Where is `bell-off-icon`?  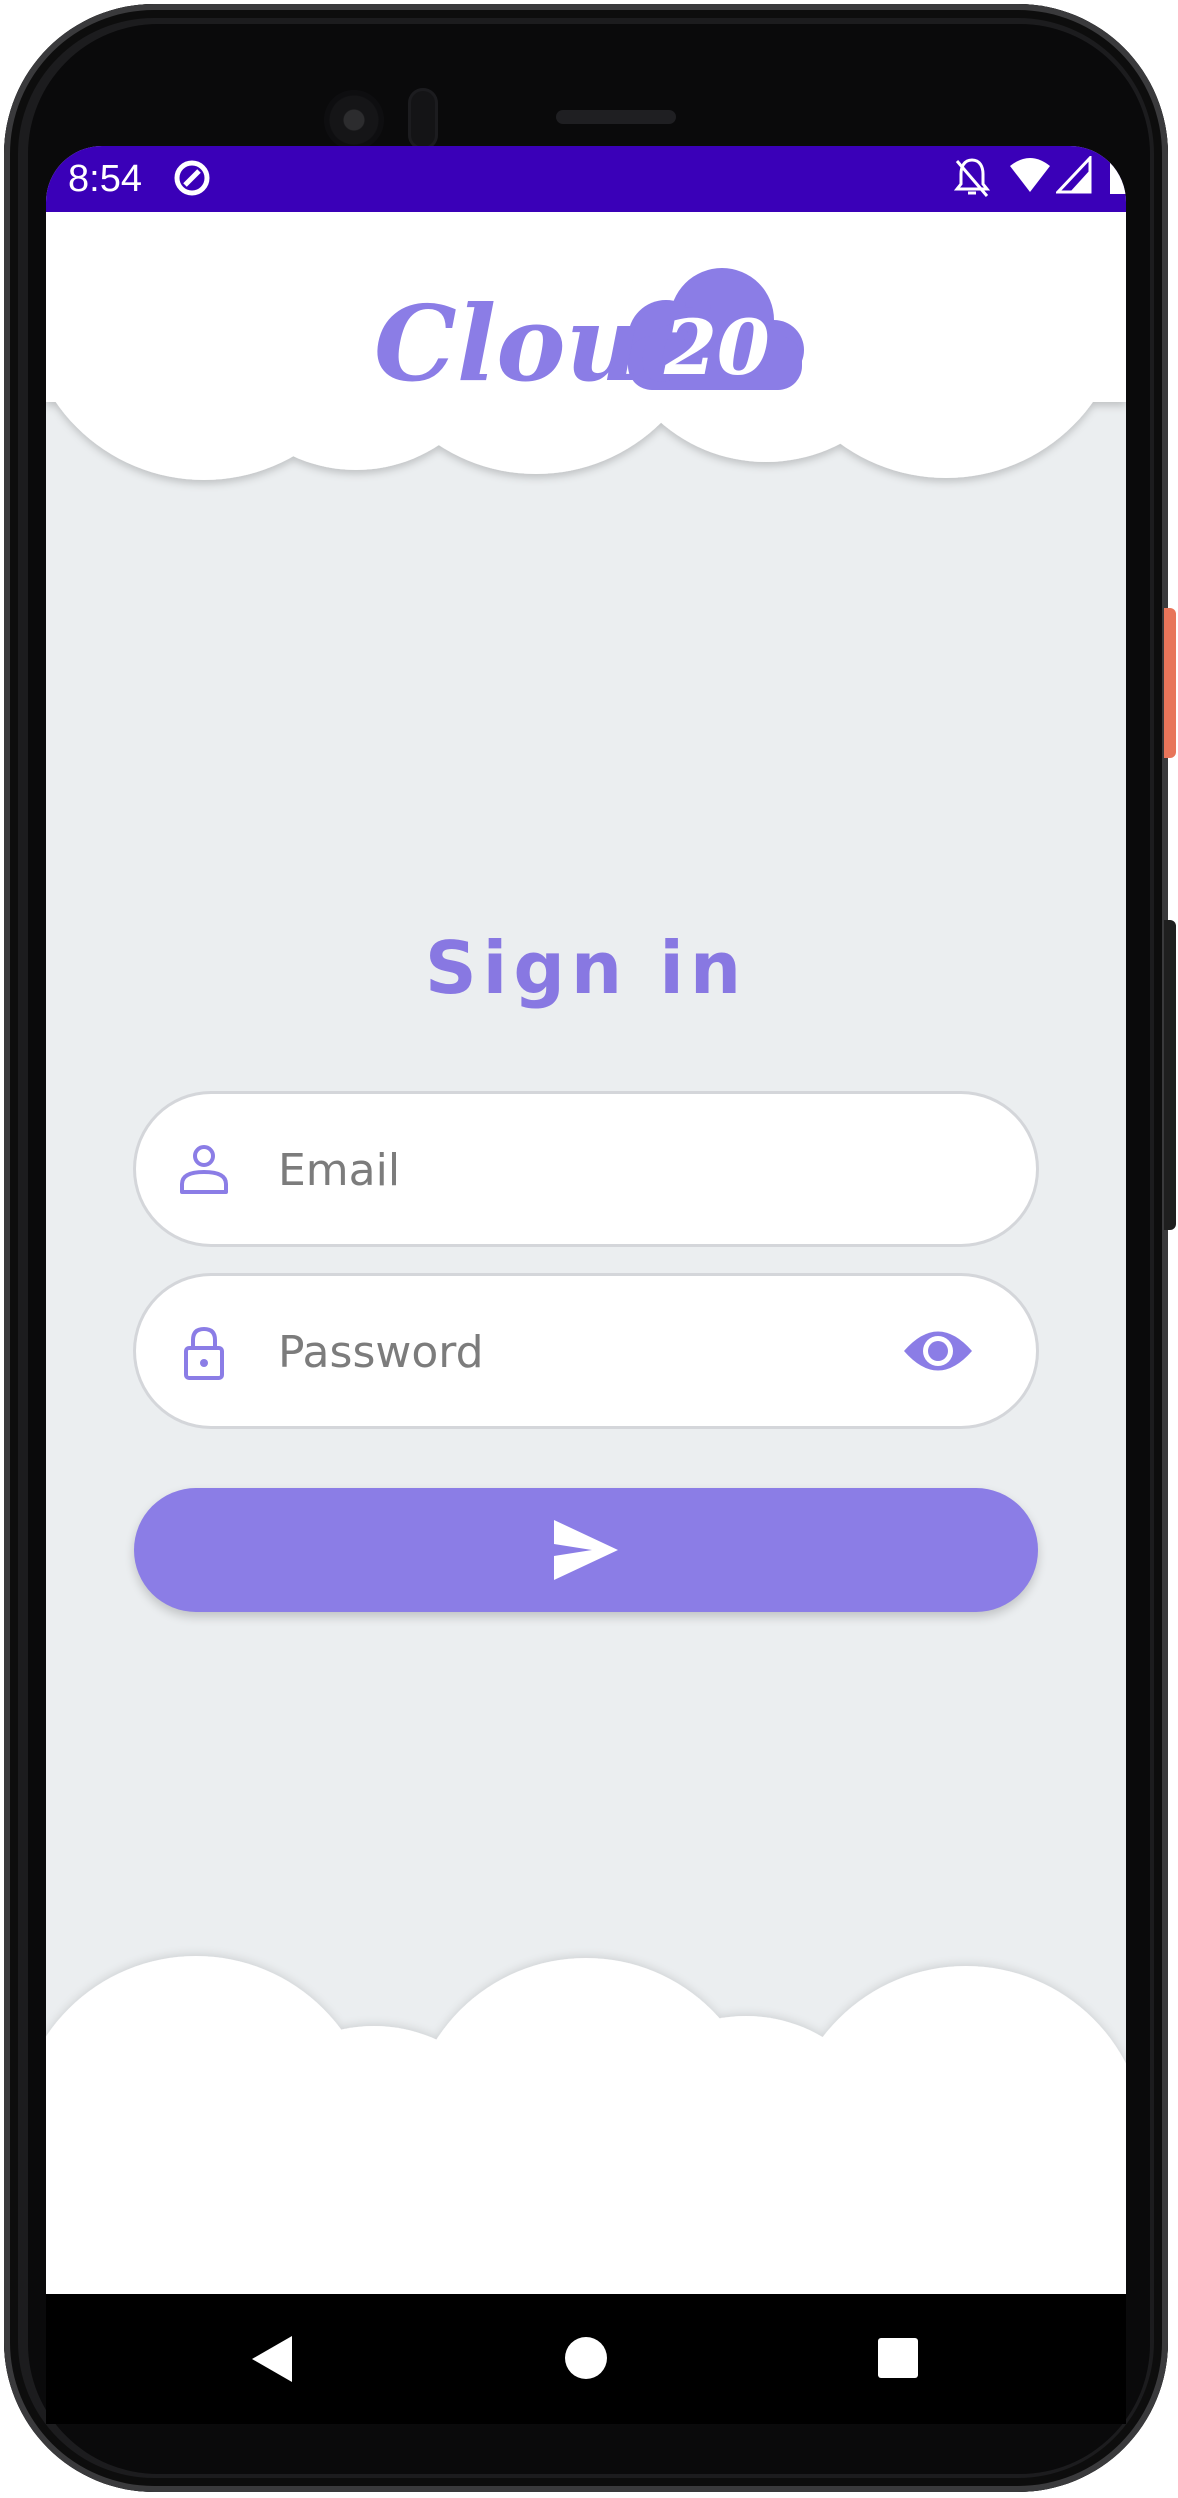 bell-off-icon is located at coordinates (972, 177).